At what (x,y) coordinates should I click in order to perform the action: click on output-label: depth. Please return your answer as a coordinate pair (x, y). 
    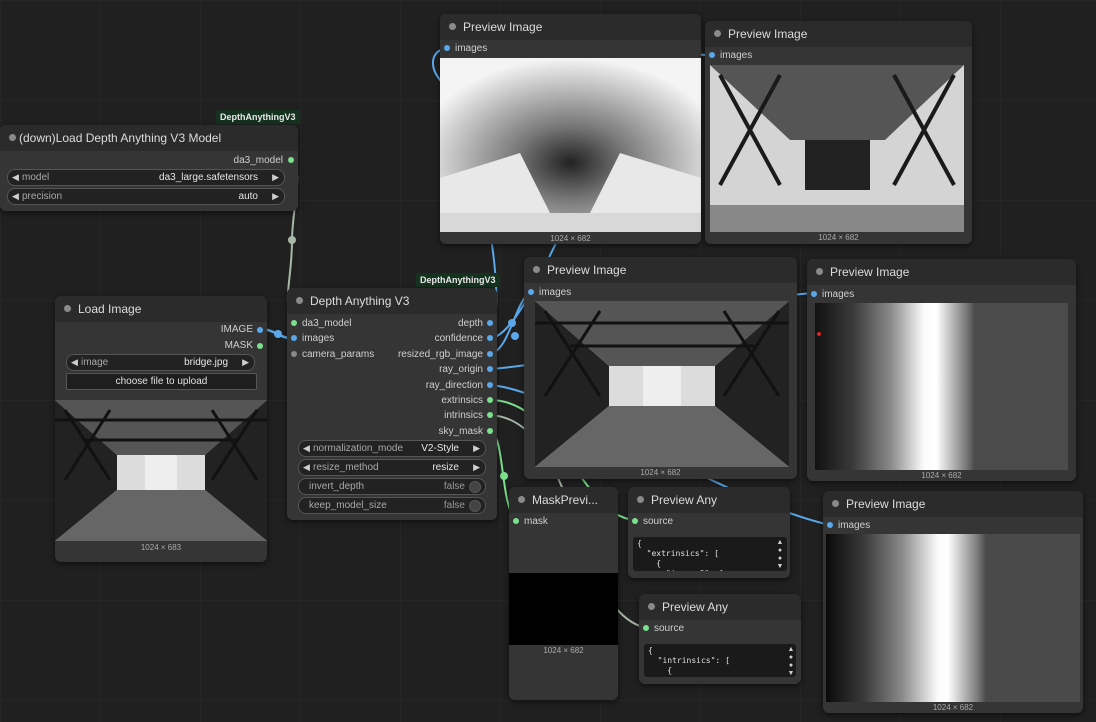
    Looking at the image, I should click on (470, 323).